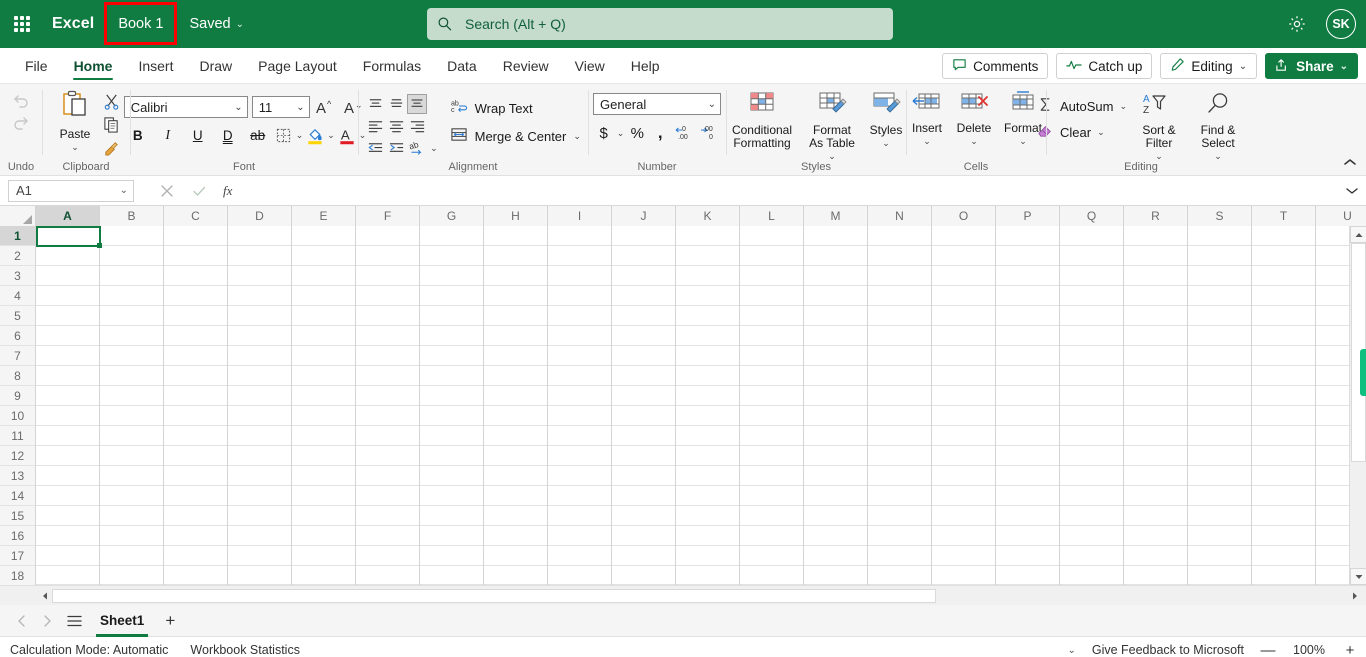 This screenshot has height=657, width=1366. What do you see at coordinates (1355, 596) in the screenshot?
I see `scroll-right-arrow-icon` at bounding box center [1355, 596].